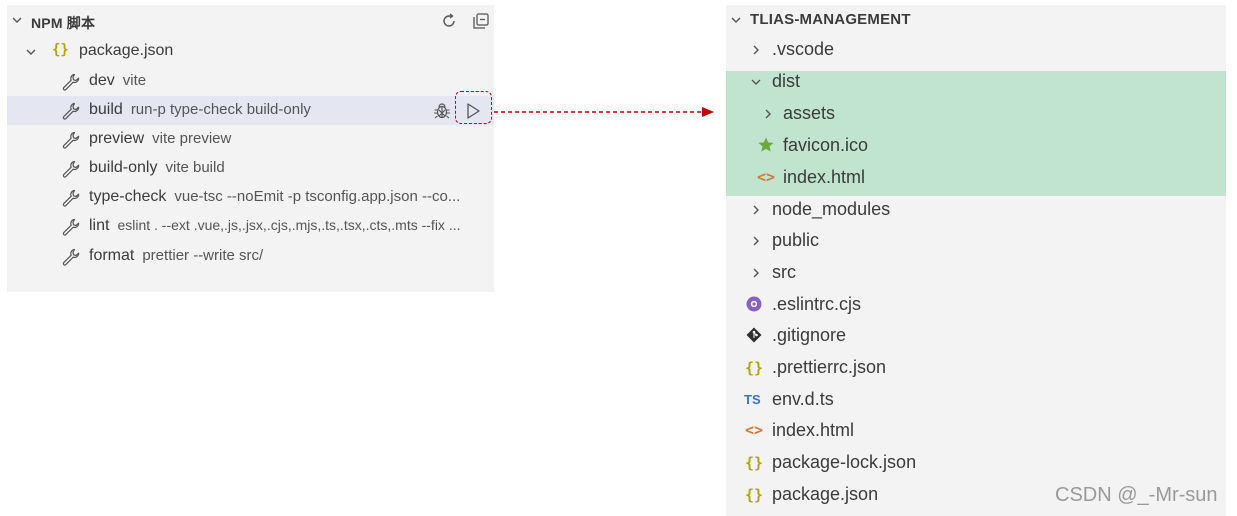 Image resolution: width=1237 pixels, height=516 pixels. I want to click on dashed-arrow, so click(604, 112).